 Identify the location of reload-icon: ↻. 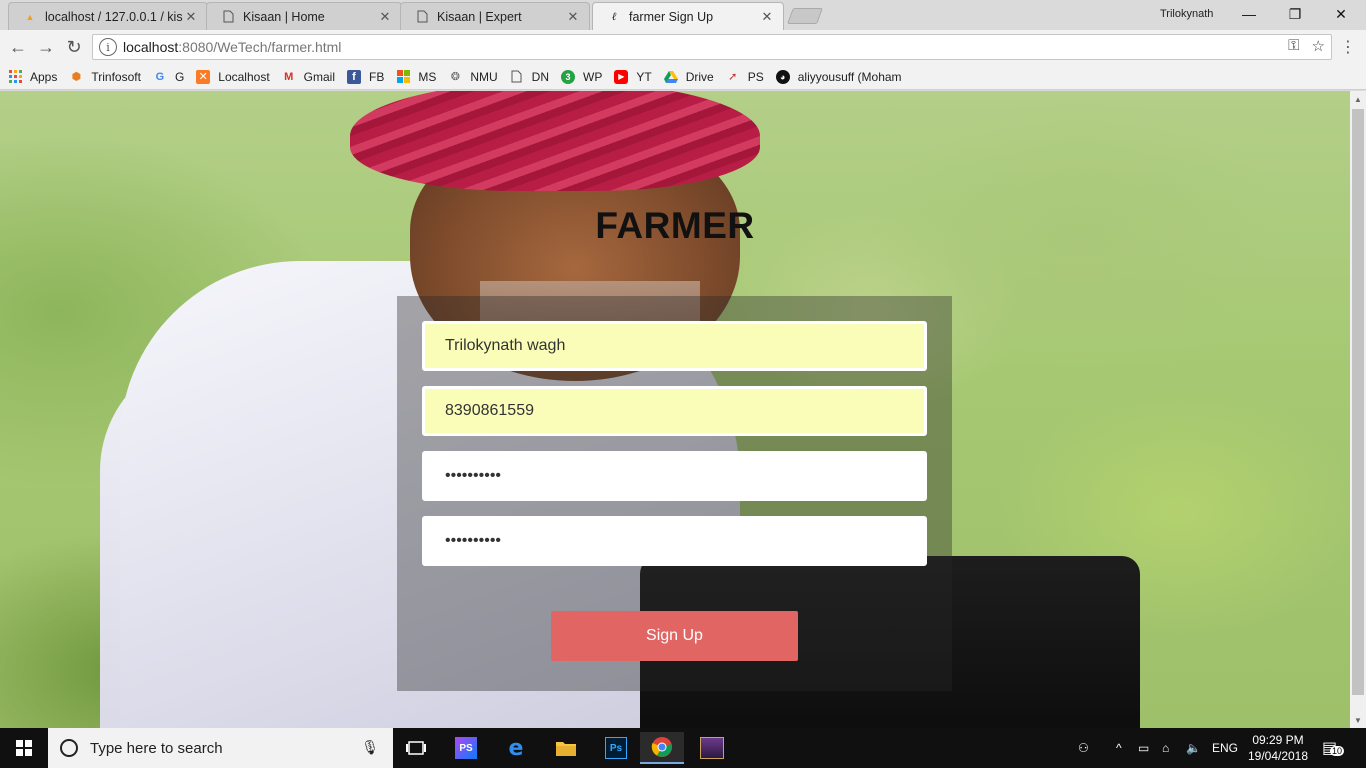
(74, 47).